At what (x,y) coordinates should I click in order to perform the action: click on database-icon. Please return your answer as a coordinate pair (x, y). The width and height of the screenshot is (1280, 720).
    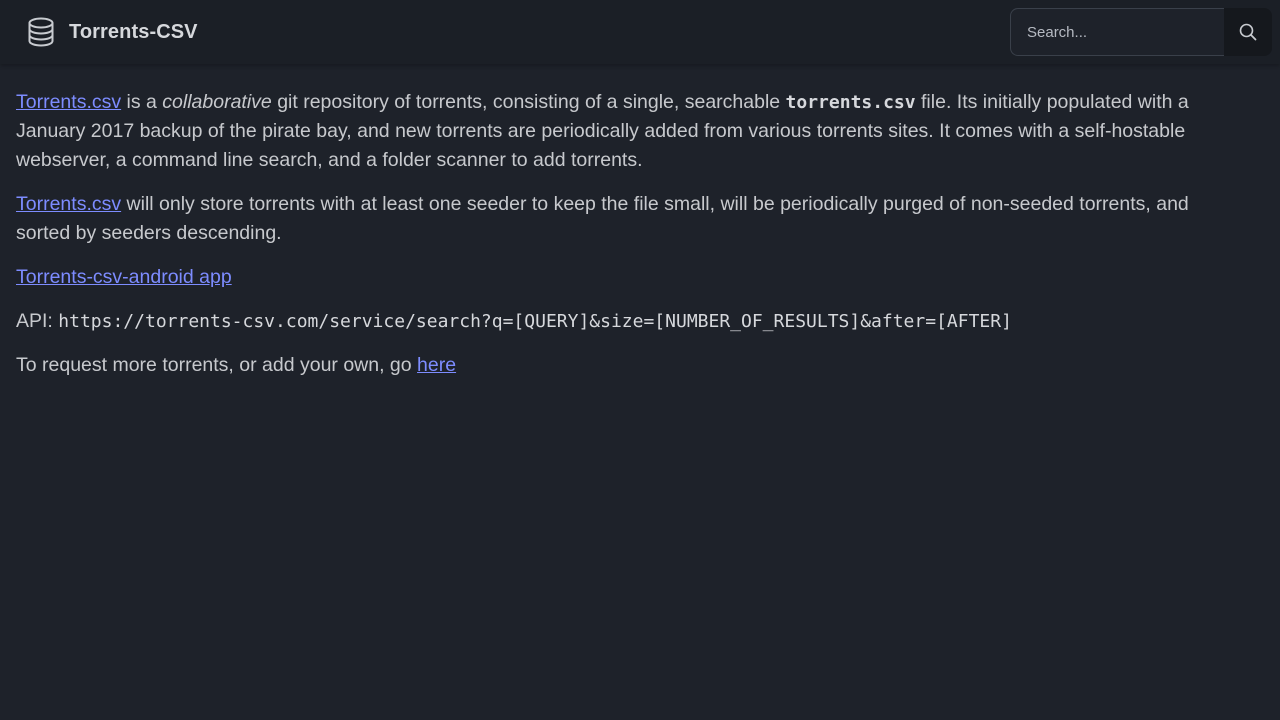
    Looking at the image, I should click on (41, 32).